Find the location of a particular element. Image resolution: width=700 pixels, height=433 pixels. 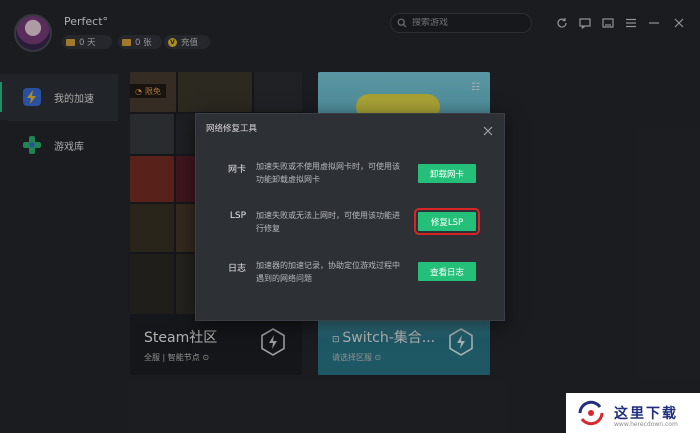

nic-description: 加速失败或不使用虚拟网卡时，可使用该功能卸载虚拟网卡 is located at coordinates (328, 173).